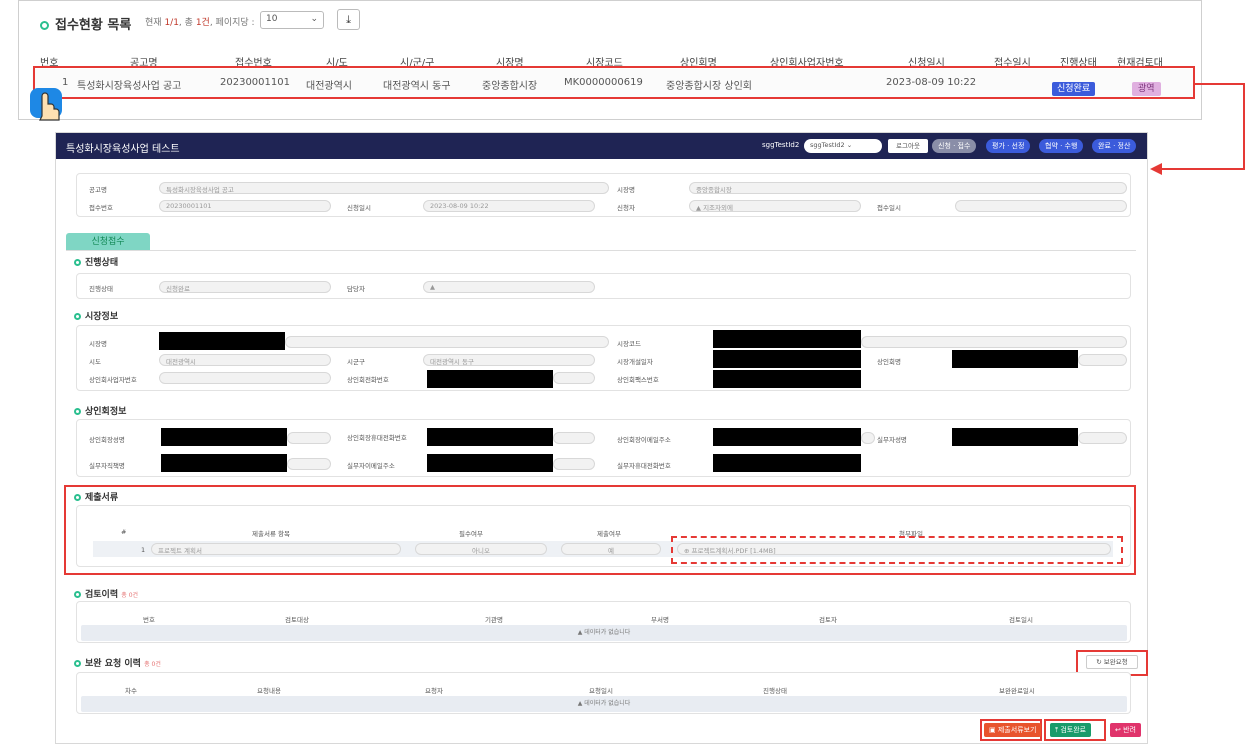 This screenshot has width=1251, height=744. What do you see at coordinates (868, 438) in the screenshot?
I see `head-email-field` at bounding box center [868, 438].